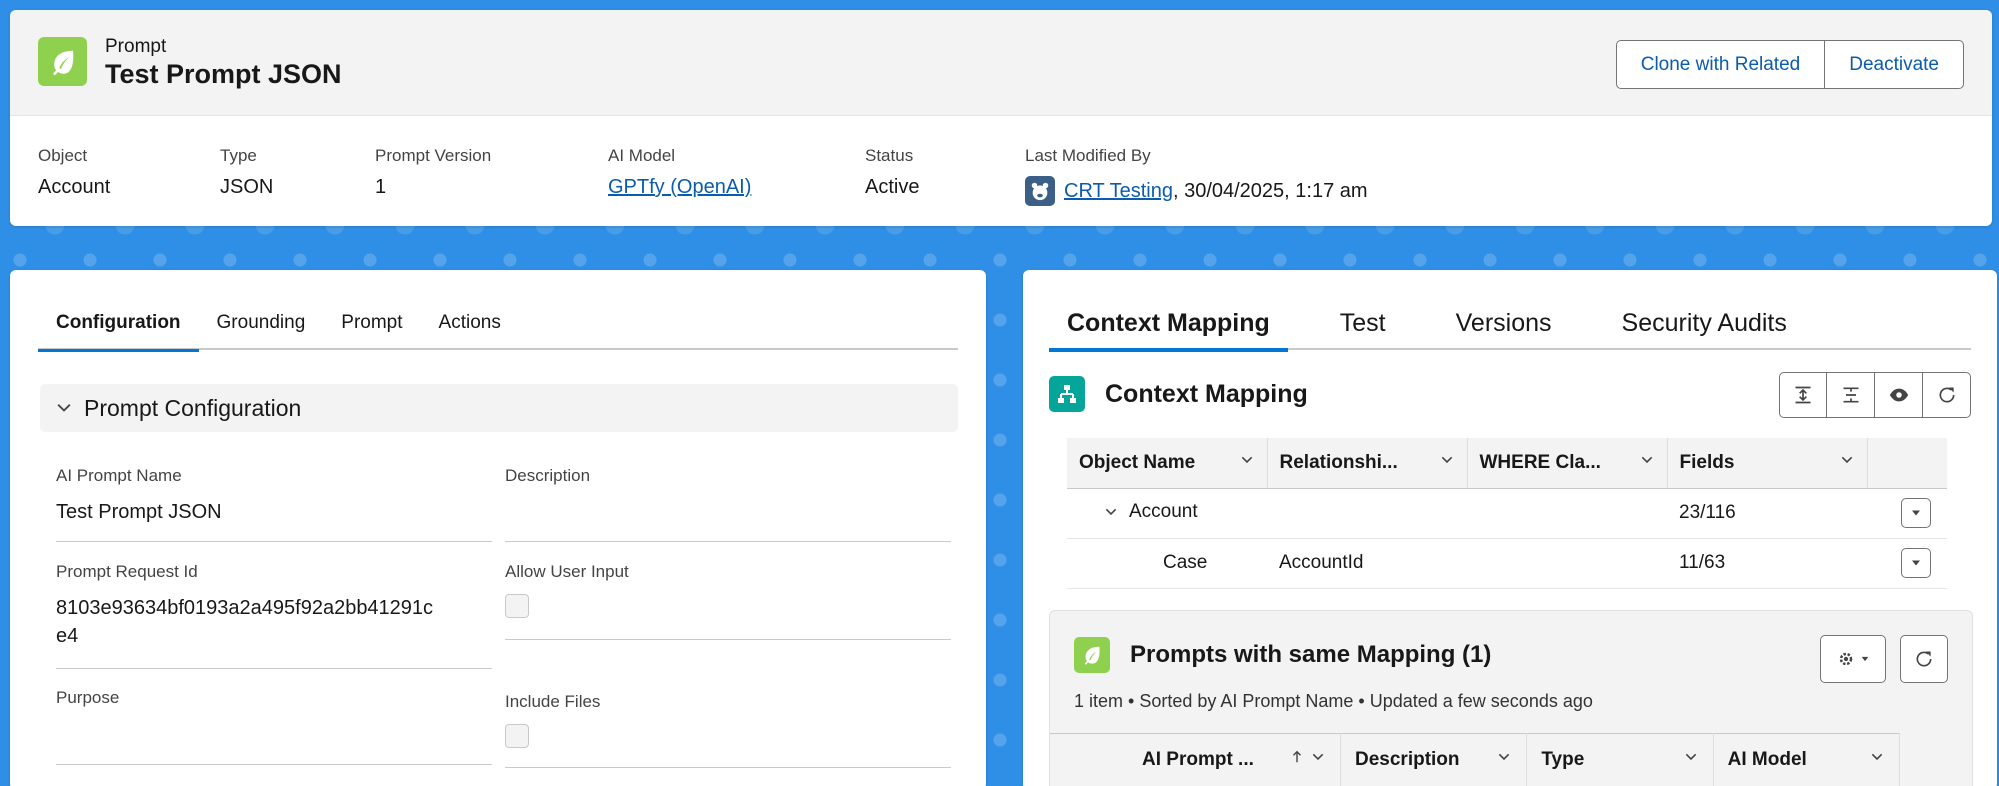  Describe the element at coordinates (238, 155) in the screenshot. I see `highlight-label: Type` at that location.